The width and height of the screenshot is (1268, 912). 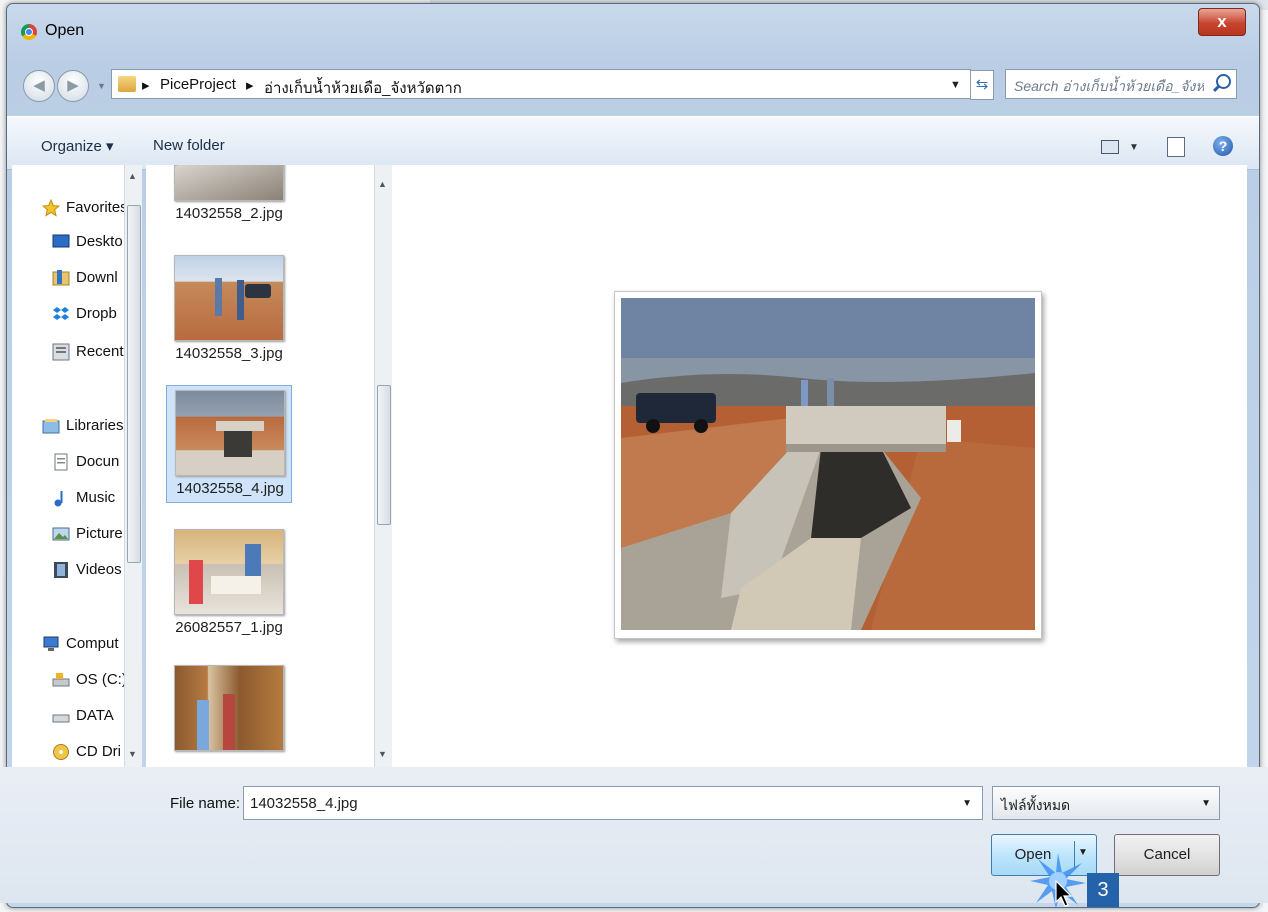 I want to click on file-name-label: File name:, so click(x=205, y=803).